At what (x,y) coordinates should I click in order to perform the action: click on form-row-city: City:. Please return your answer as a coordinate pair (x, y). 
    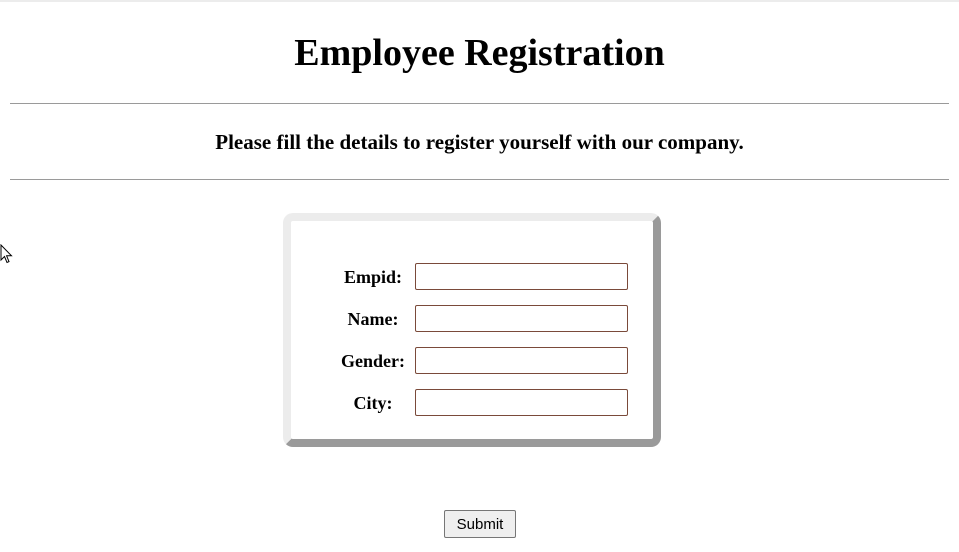
    Looking at the image, I should click on (472, 403).